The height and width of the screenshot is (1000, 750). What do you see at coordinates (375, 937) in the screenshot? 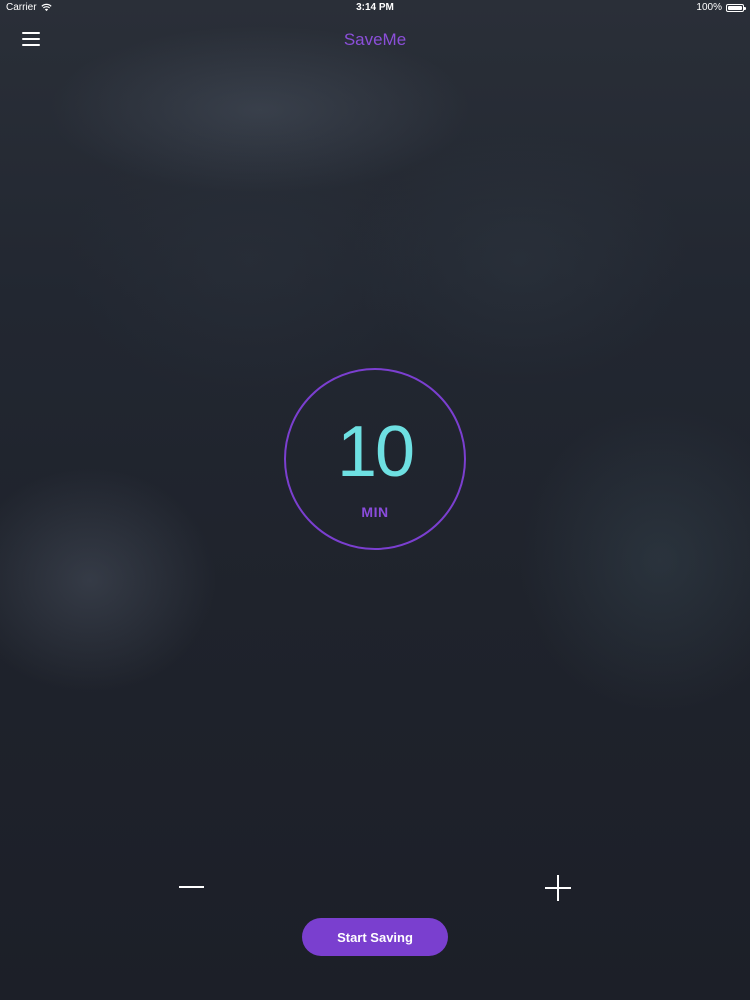
I see `start-saving-button: Start Saving` at bounding box center [375, 937].